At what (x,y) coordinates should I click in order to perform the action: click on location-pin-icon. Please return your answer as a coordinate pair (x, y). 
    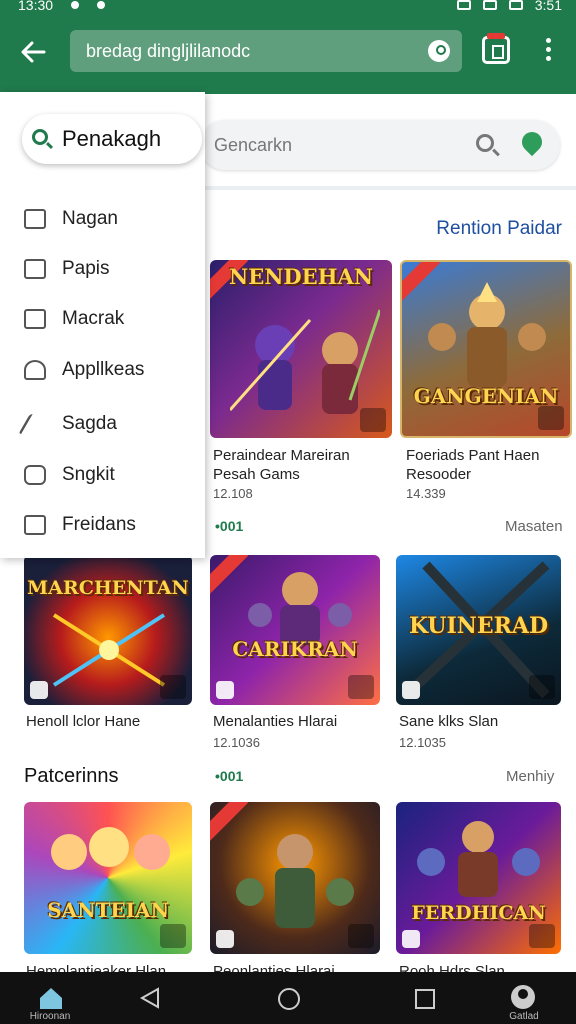
    Looking at the image, I should click on (532, 142).